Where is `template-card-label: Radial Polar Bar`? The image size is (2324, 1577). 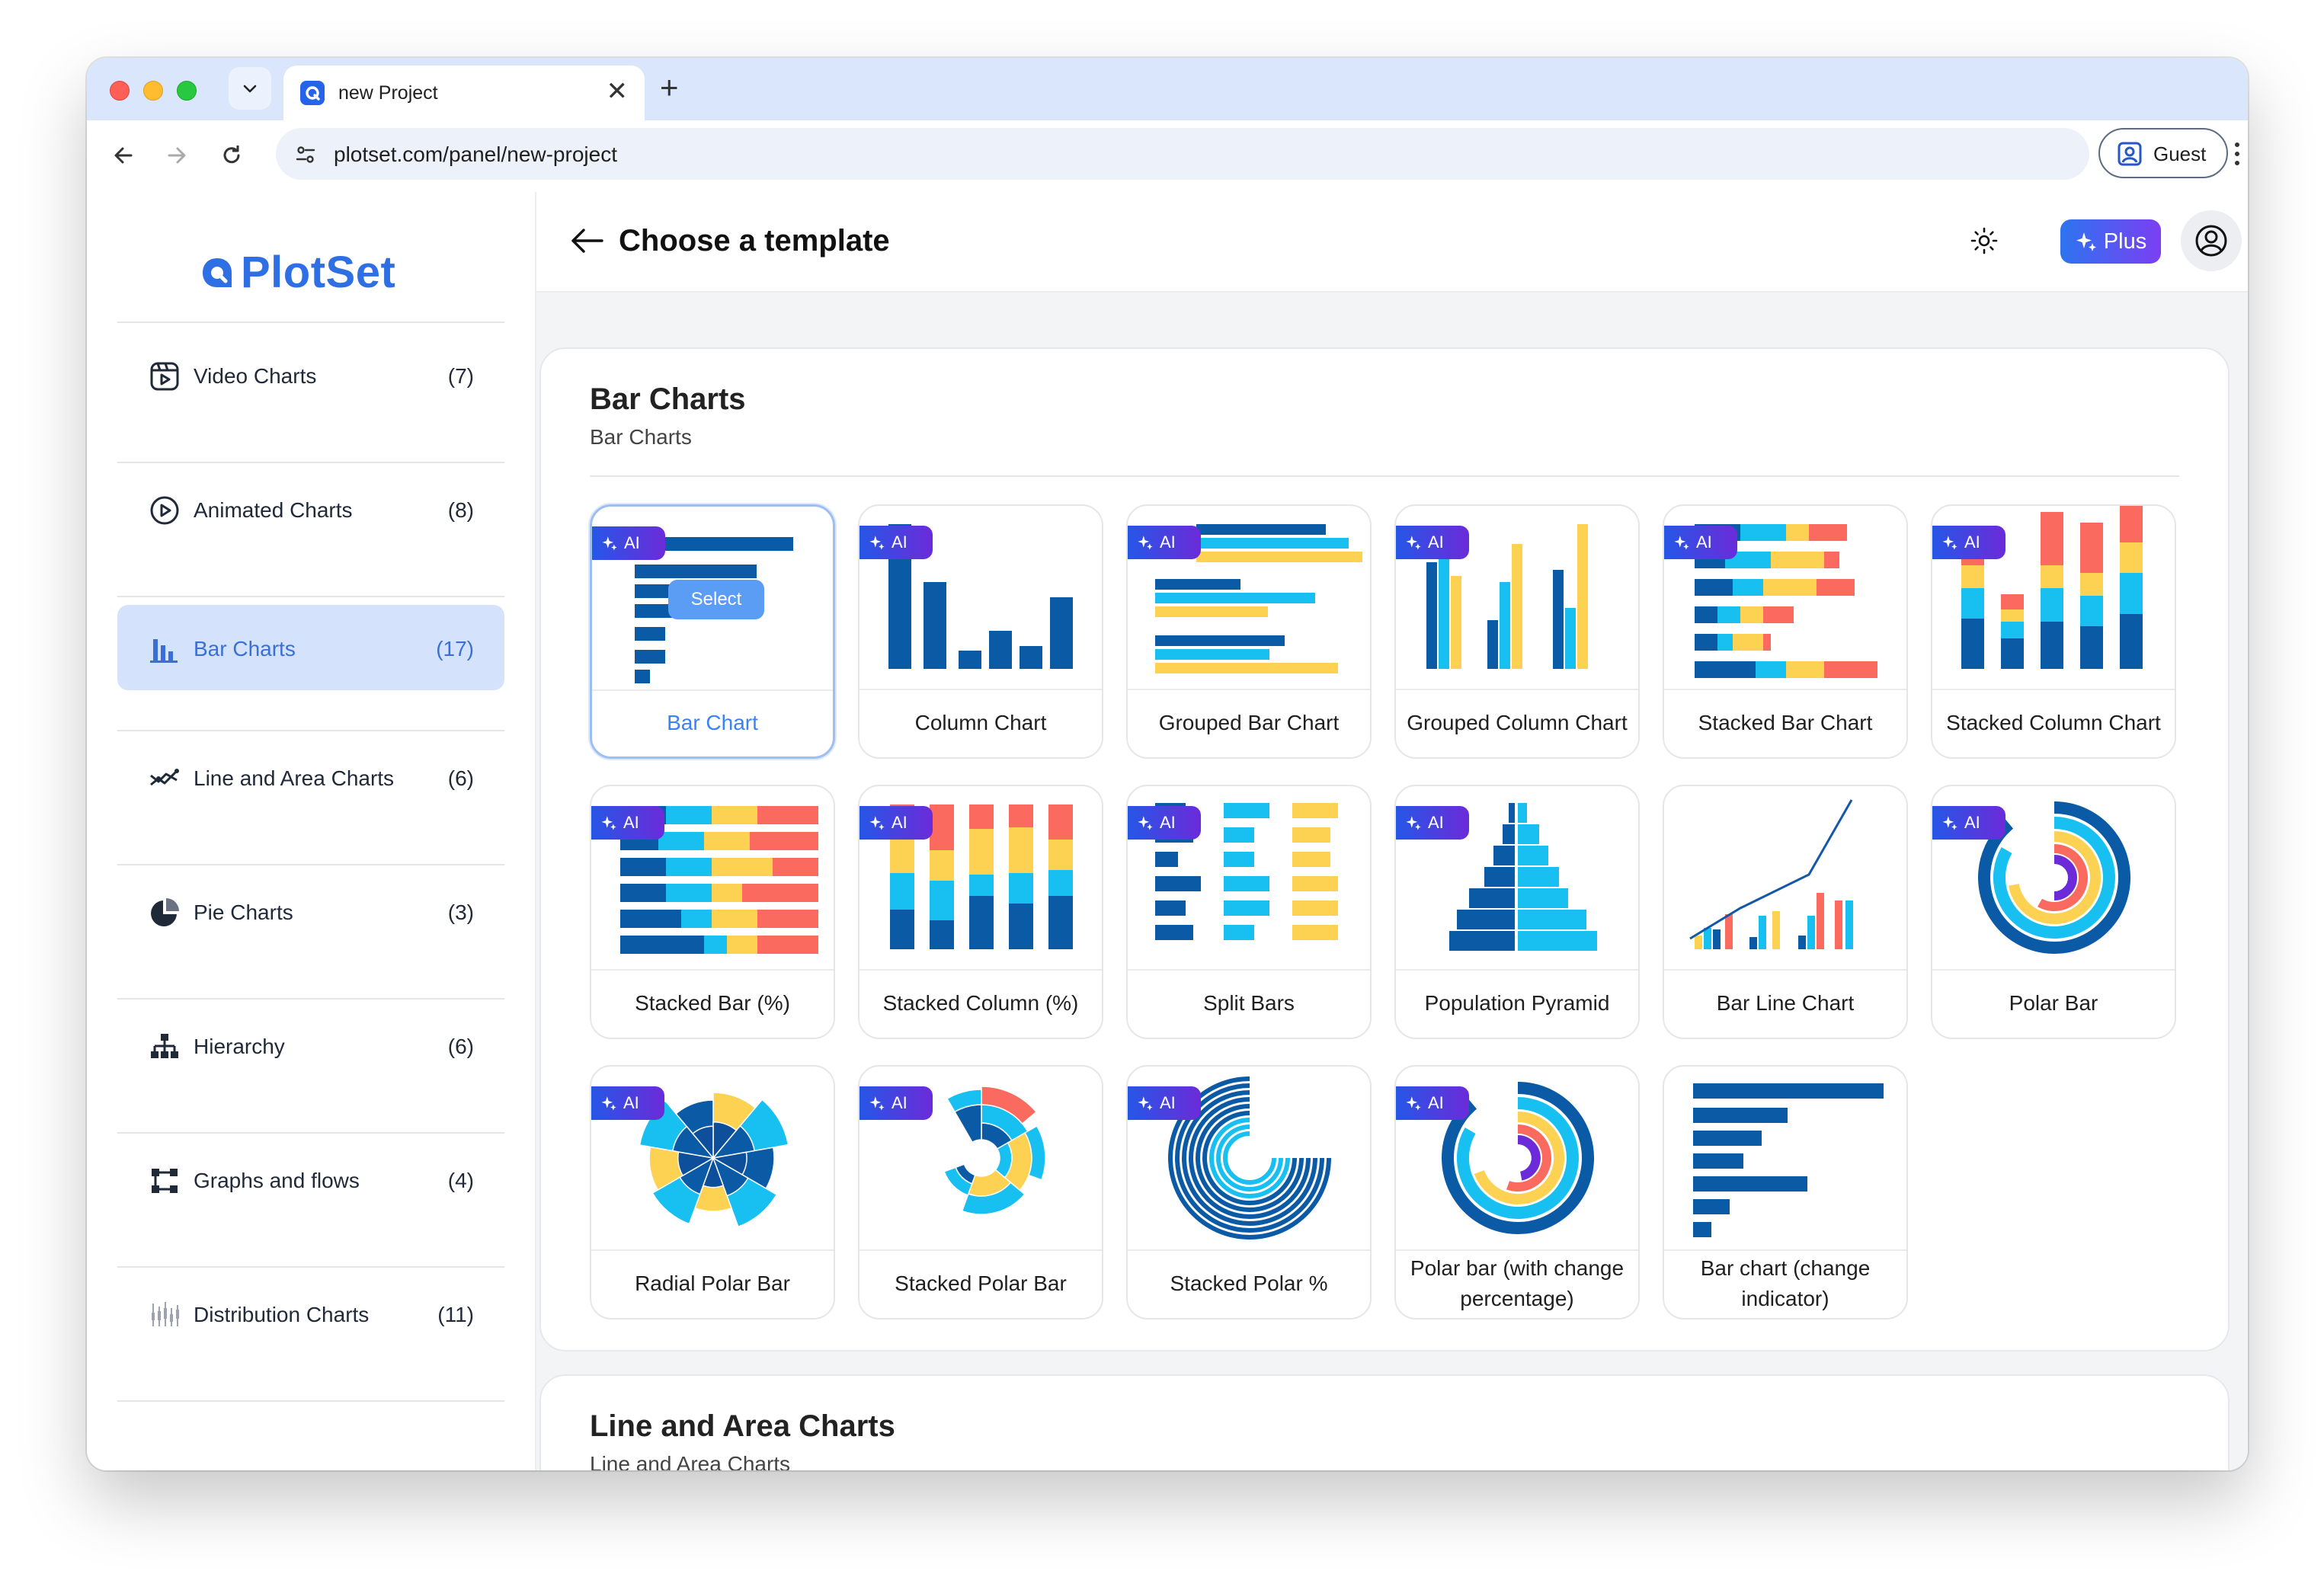
template-card-label: Radial Polar Bar is located at coordinates (713, 1283).